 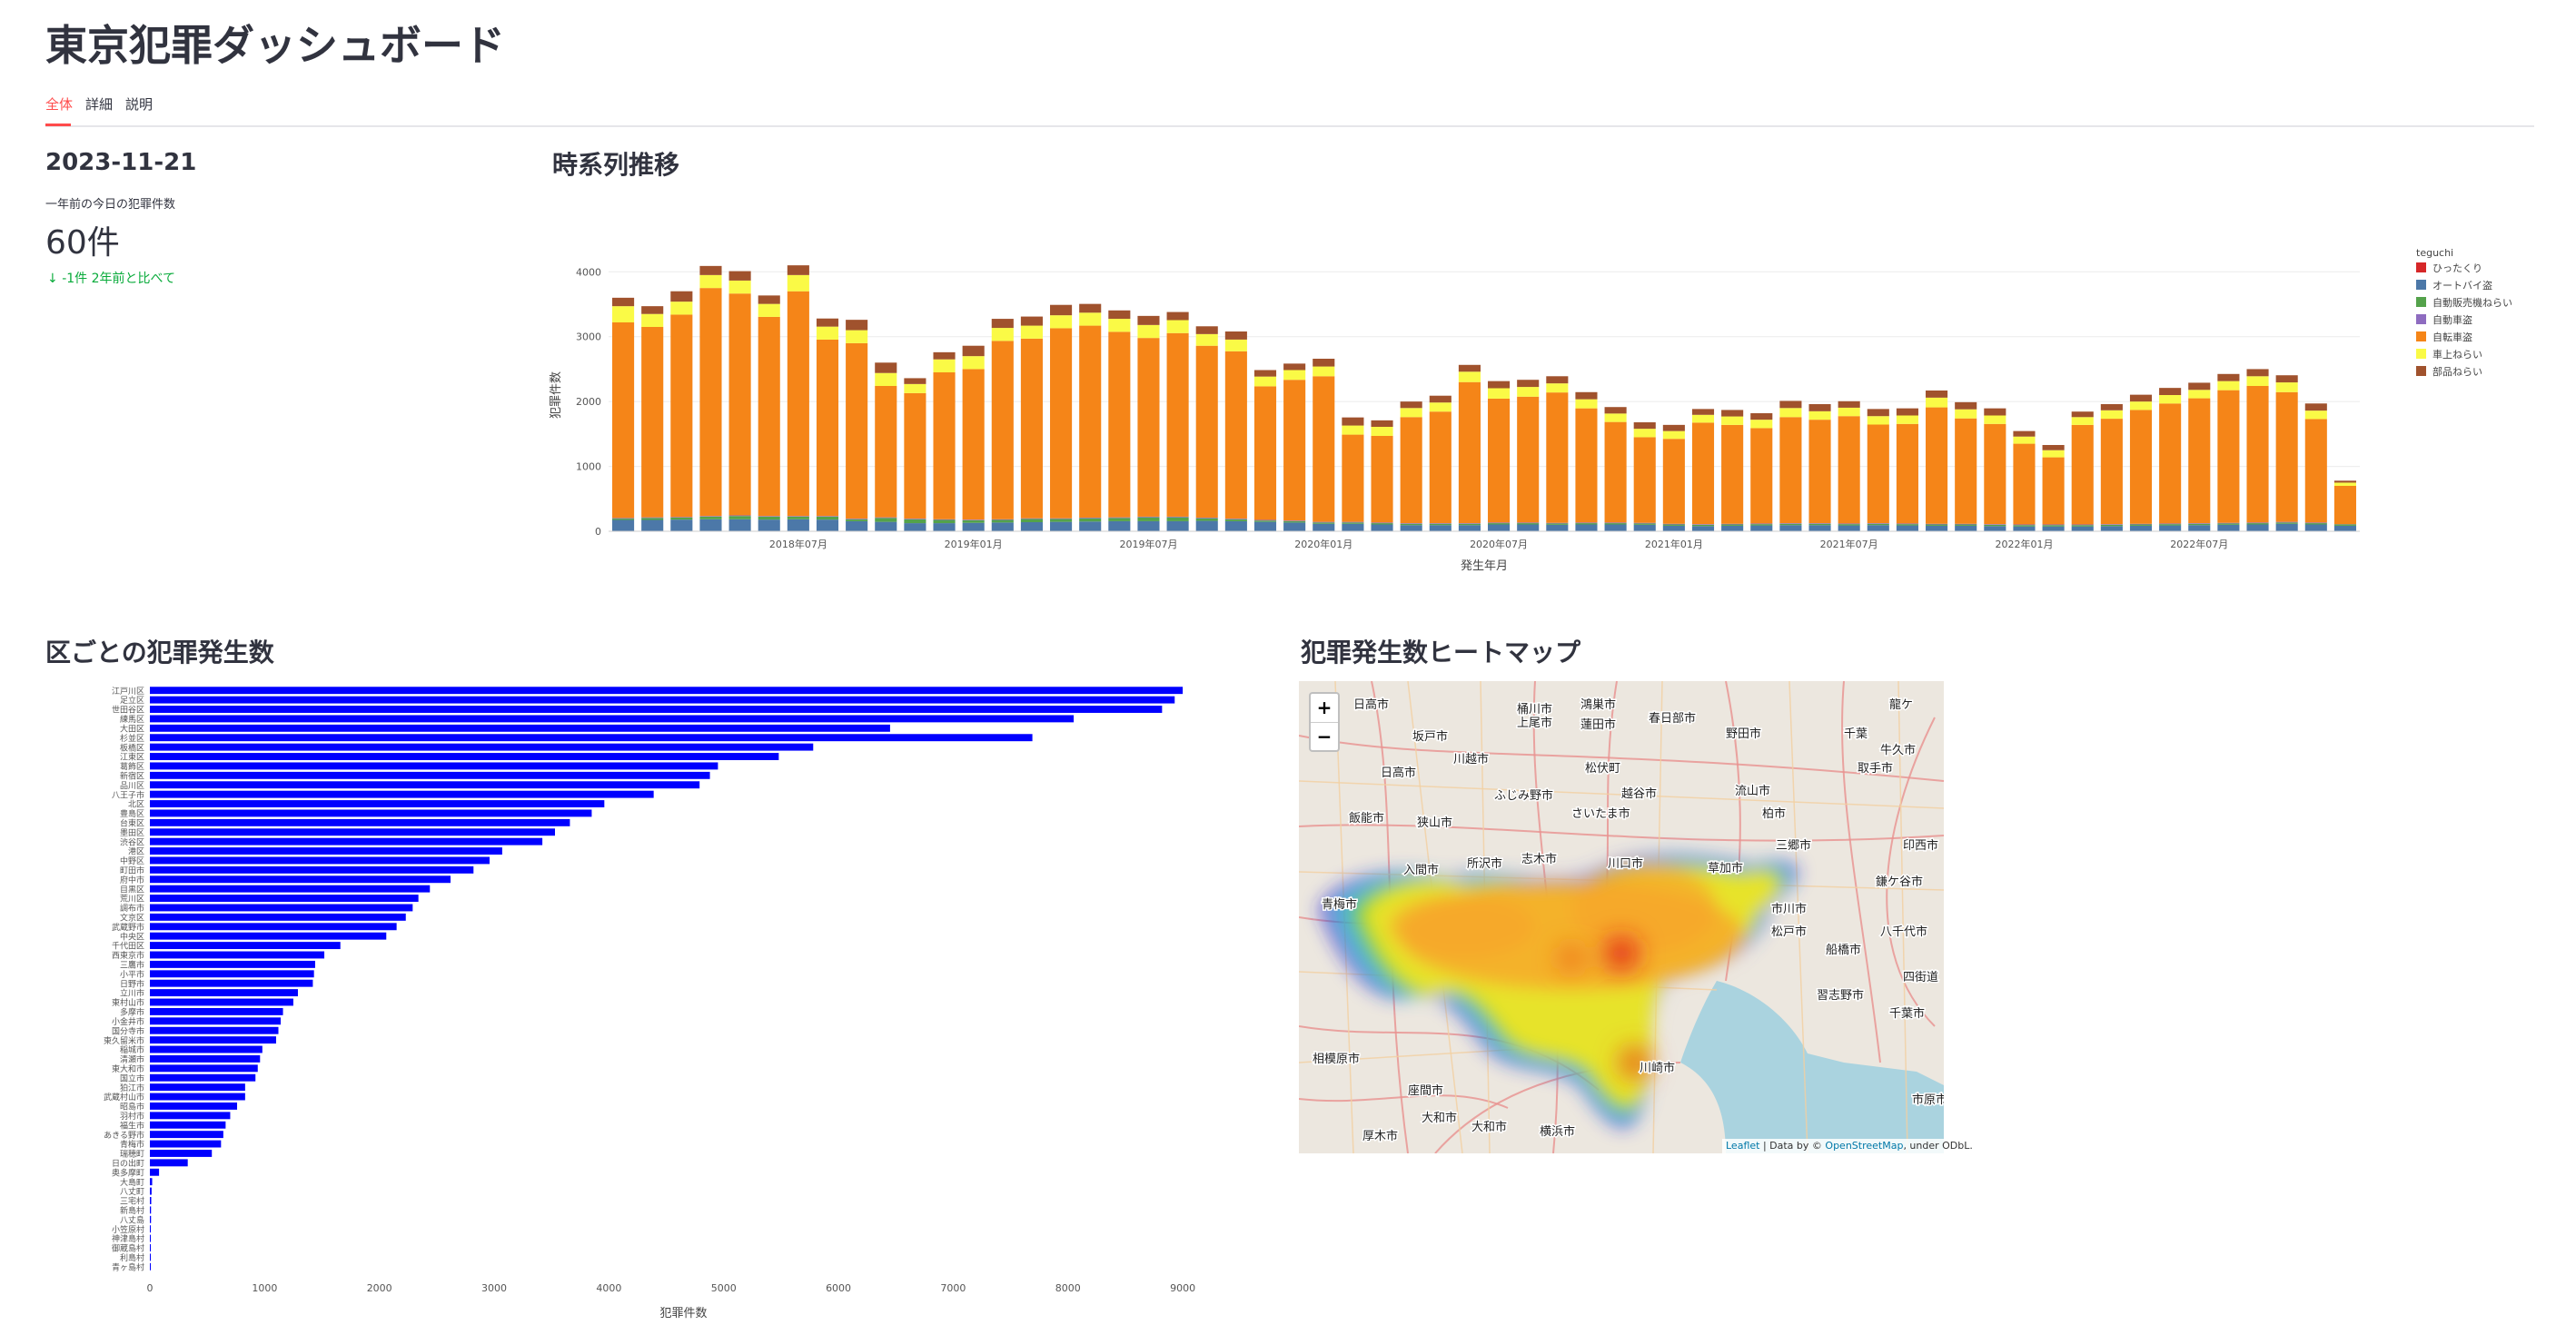 What do you see at coordinates (132, 833) in the screenshot?
I see `ward-label: 墨田区` at bounding box center [132, 833].